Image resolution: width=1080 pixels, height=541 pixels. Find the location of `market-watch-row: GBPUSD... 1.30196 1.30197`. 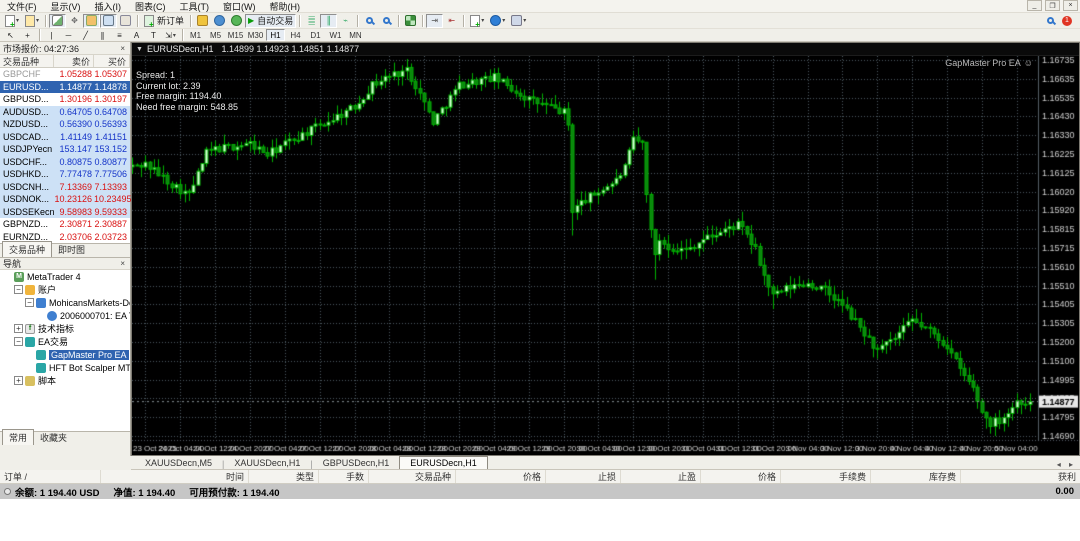

market-watch-row: GBPUSD... 1.30196 1.30197 is located at coordinates (65, 99).